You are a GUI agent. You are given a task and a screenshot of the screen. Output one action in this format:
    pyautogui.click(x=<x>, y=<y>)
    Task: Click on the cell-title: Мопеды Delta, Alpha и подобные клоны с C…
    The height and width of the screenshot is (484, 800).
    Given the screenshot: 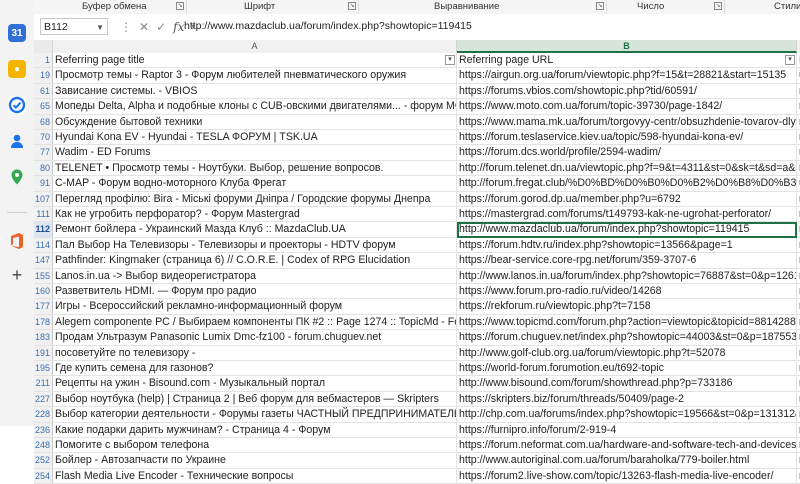 What is the action you would take?
    pyautogui.click(x=255, y=106)
    